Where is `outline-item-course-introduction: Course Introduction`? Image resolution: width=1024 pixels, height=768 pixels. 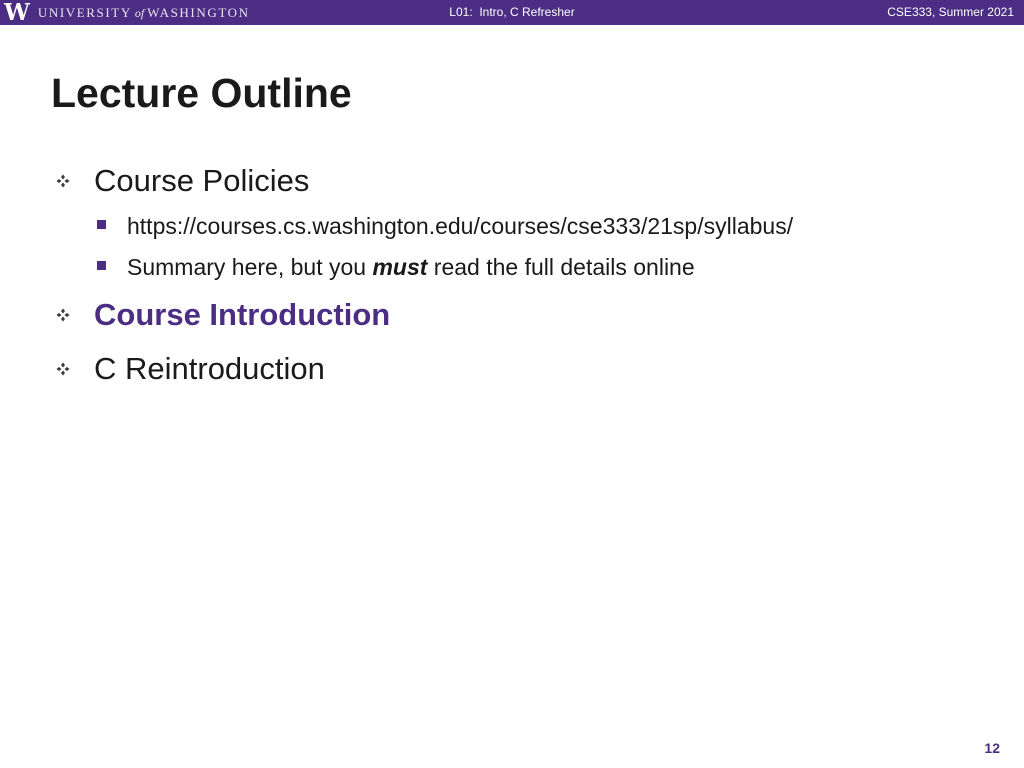
outline-item-course-introduction: Course Introduction is located at coordinates (223, 315).